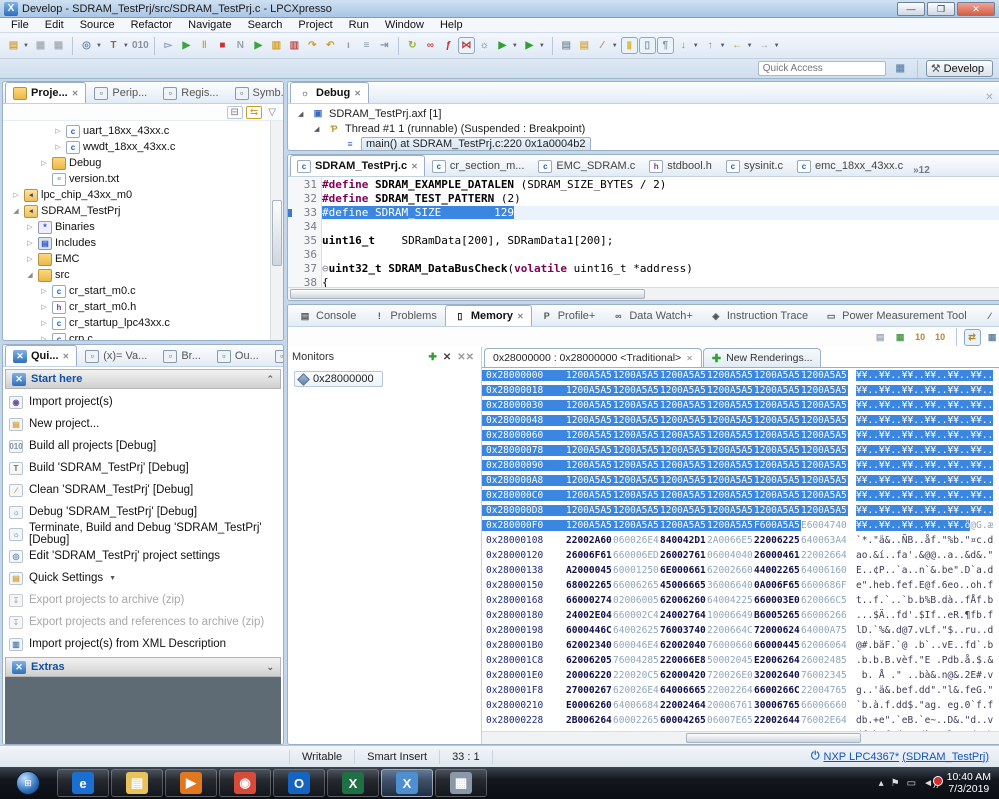 The image size is (999, 799). What do you see at coordinates (327, 315) in the screenshot?
I see `bottom-tab-0: ▤ Console` at bounding box center [327, 315].